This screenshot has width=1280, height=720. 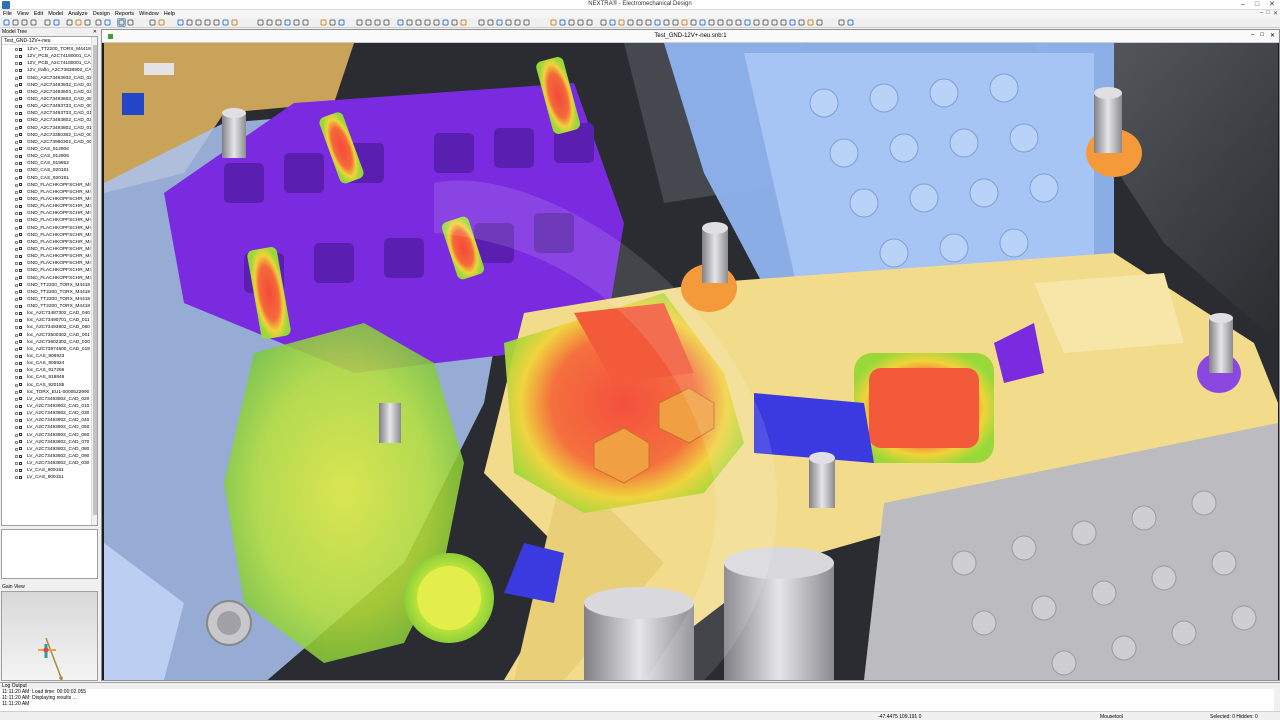 I want to click on mdi-restore-button: □, so click(x=1268, y=13).